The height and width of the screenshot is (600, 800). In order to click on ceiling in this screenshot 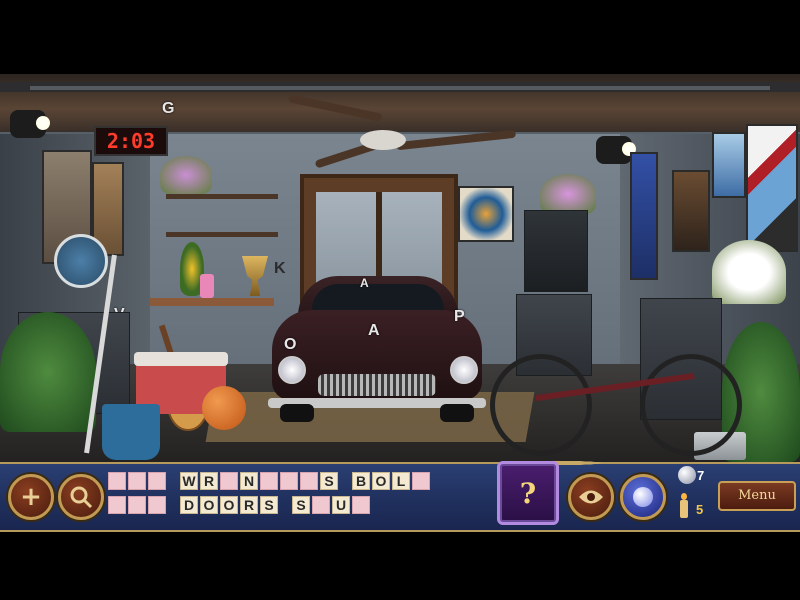, I will do `click(400, 103)`.